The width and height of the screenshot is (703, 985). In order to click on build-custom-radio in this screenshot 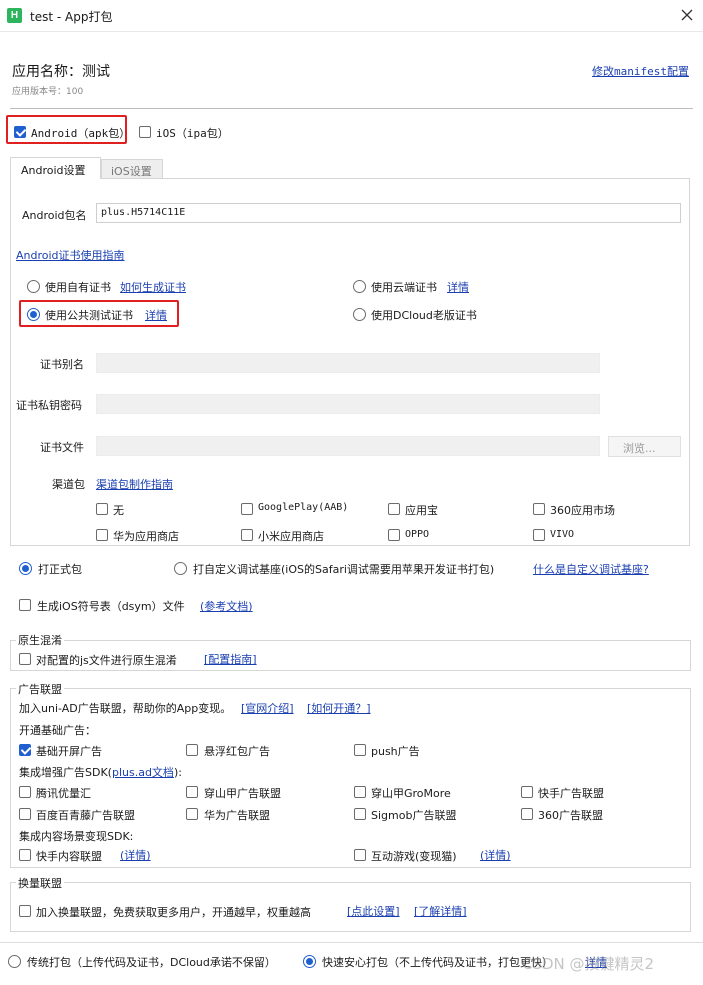, I will do `click(180, 568)`.